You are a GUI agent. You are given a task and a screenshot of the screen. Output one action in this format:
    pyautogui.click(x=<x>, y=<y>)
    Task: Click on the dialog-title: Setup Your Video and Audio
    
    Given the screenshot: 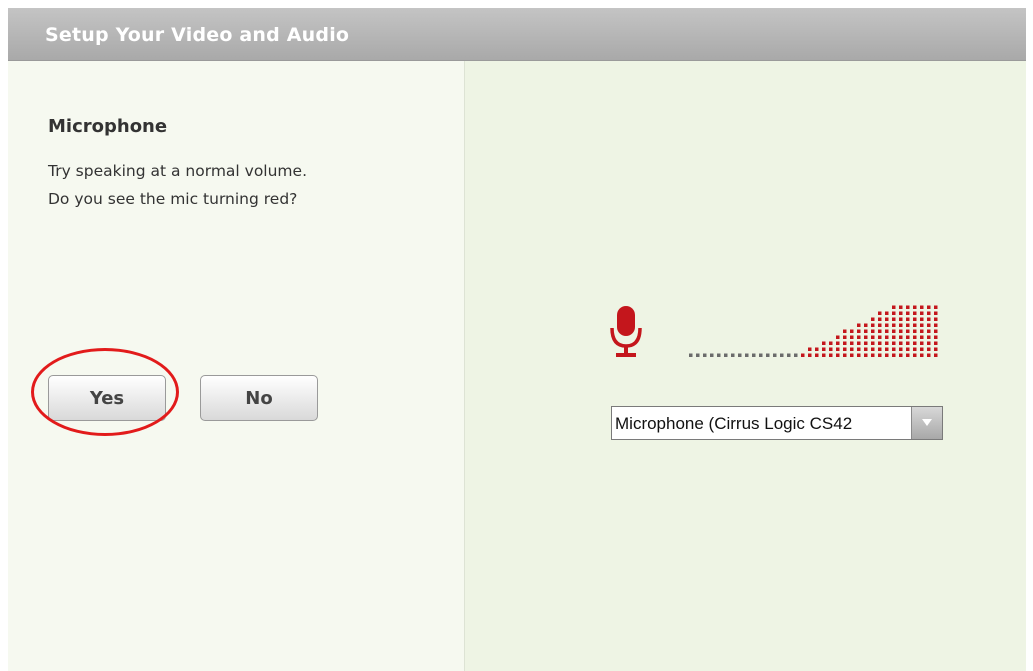 What is the action you would take?
    pyautogui.click(x=197, y=35)
    